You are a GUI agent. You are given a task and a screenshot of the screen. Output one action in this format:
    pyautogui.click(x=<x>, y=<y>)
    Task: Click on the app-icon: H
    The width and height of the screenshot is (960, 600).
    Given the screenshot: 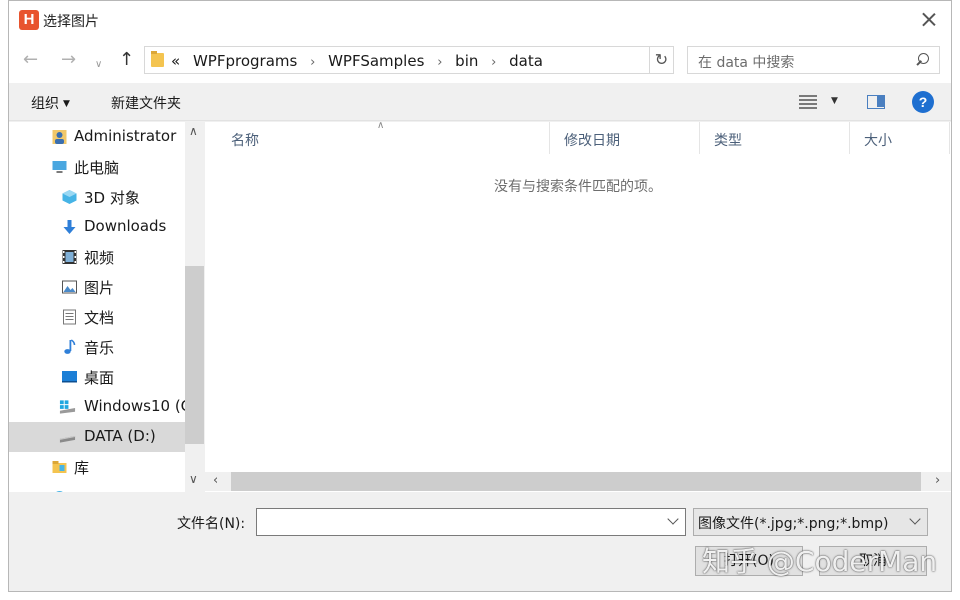 What is the action you would take?
    pyautogui.click(x=29, y=20)
    